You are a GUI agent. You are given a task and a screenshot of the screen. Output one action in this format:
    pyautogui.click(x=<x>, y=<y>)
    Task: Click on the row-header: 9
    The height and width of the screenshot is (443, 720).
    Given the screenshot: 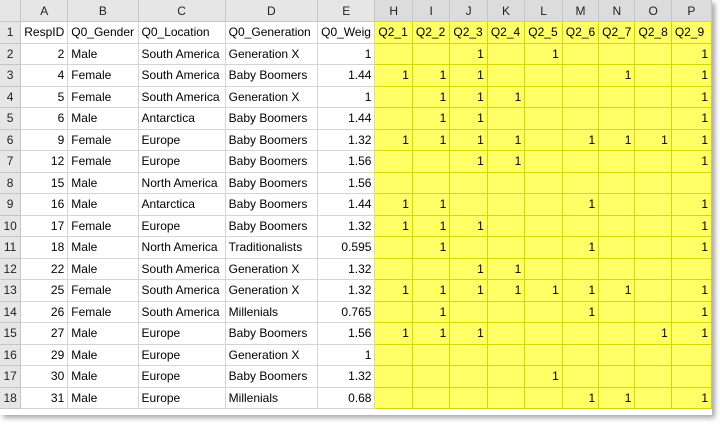 What is the action you would take?
    pyautogui.click(x=11, y=204)
    